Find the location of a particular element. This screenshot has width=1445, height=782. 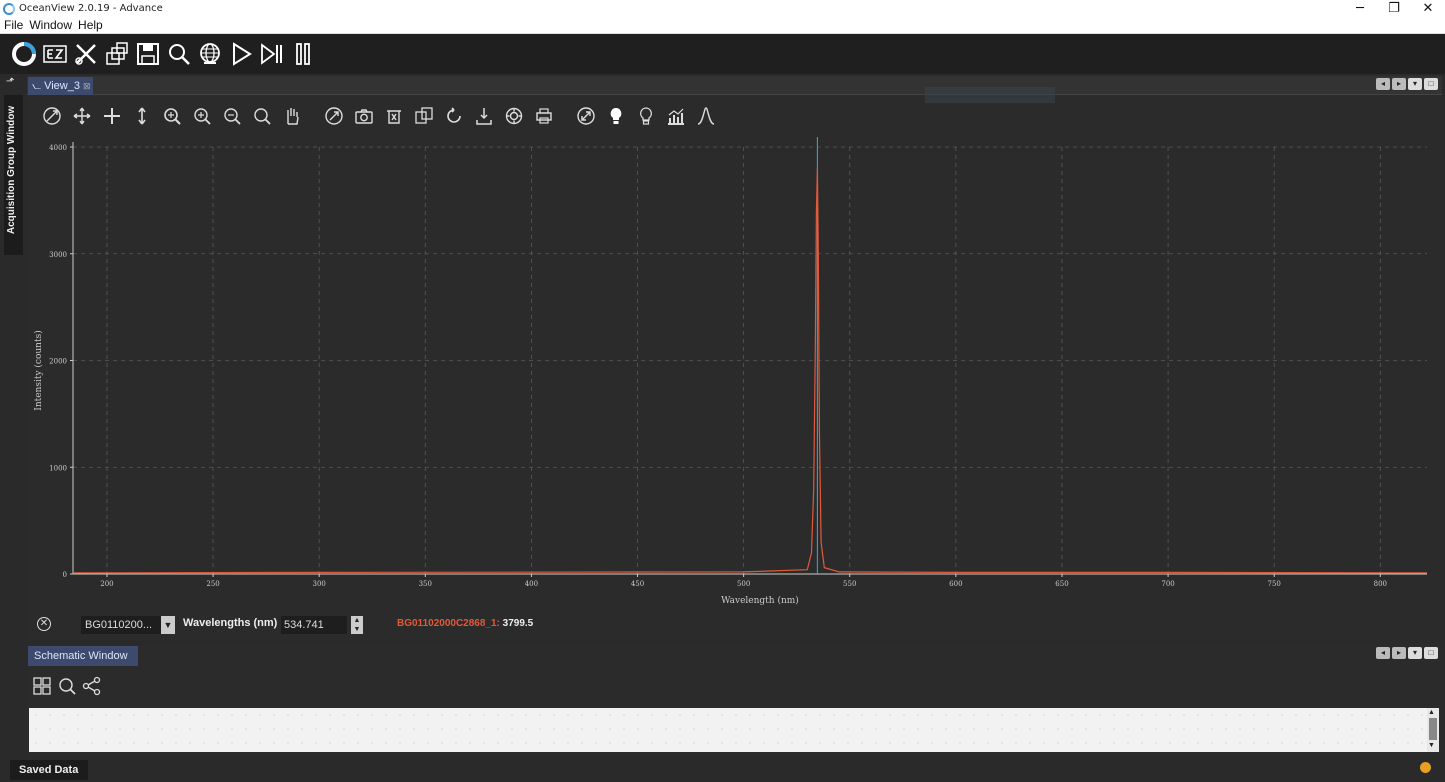

save-icon is located at coordinates (147, 54).